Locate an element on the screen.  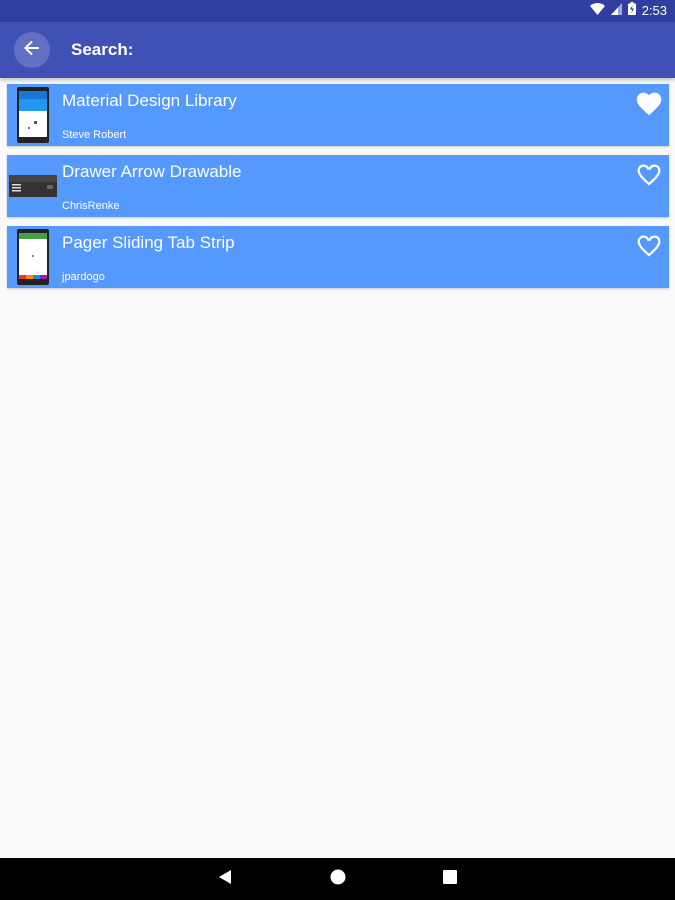
back-button is located at coordinates (32, 50).